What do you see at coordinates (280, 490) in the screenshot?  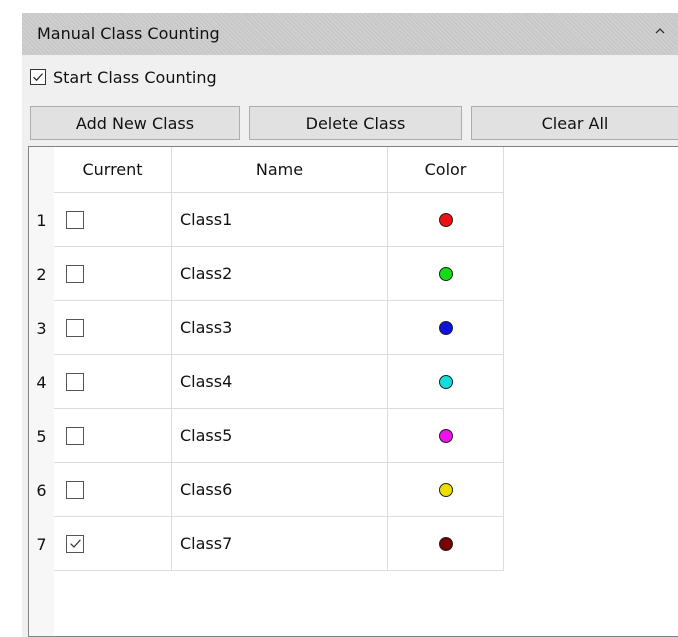 I see `class-name-cell: Class6` at bounding box center [280, 490].